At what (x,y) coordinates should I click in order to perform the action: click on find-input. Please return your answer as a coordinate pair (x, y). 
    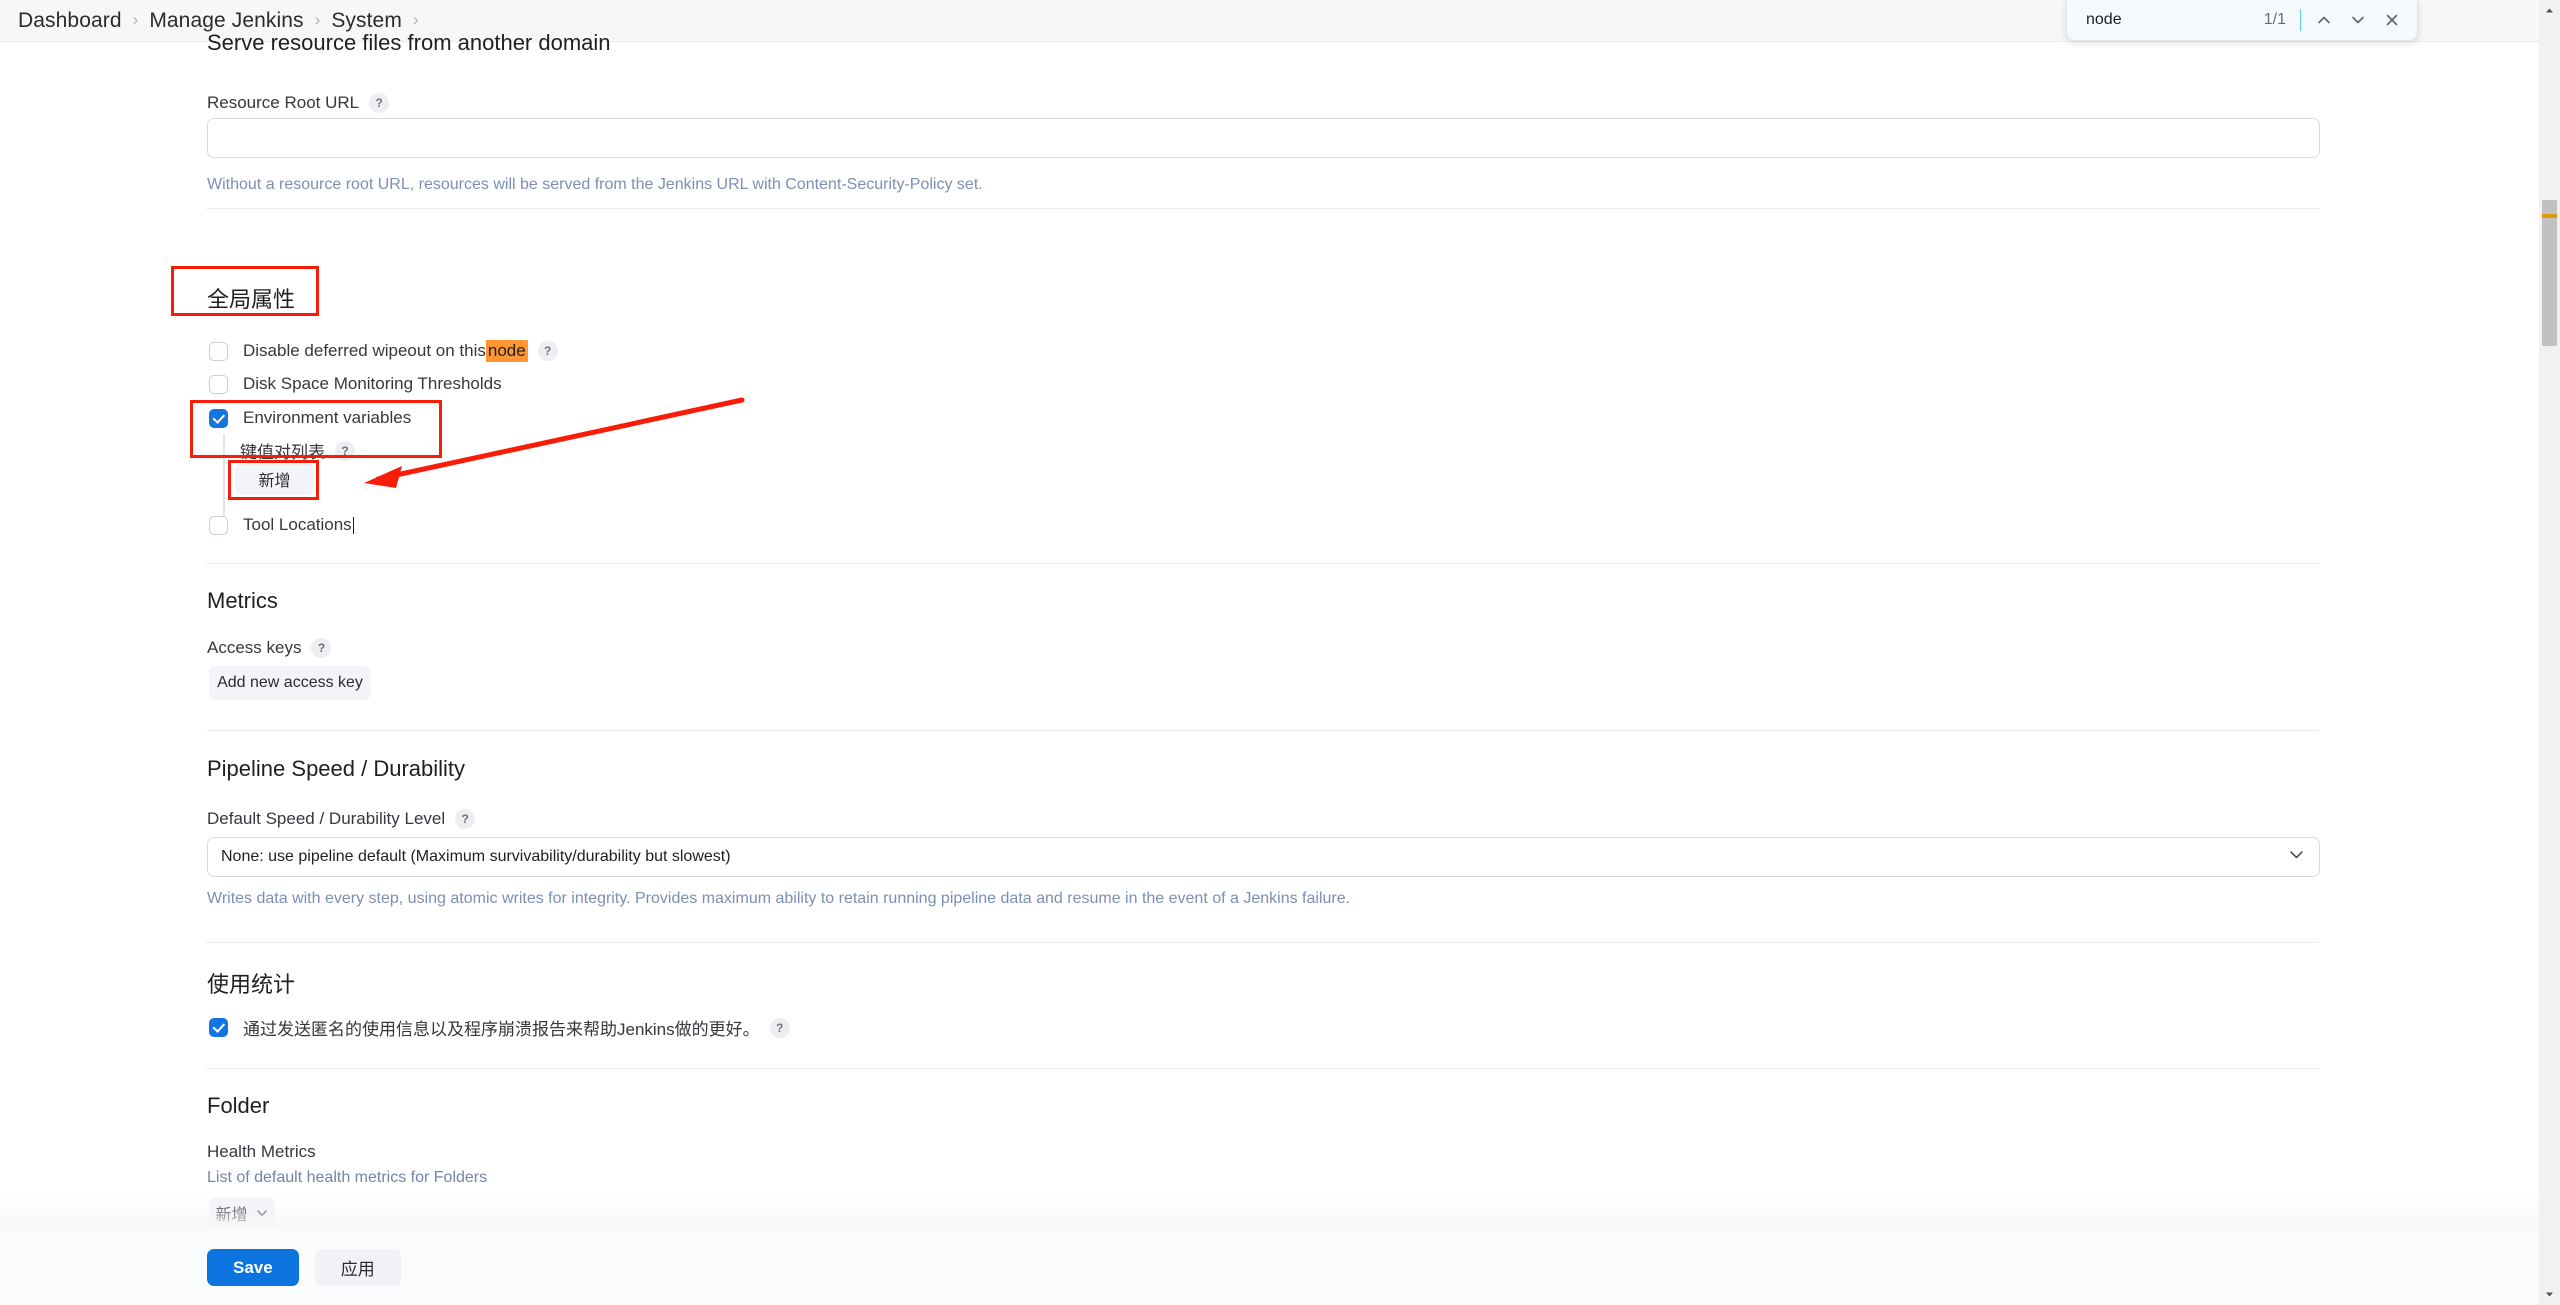
    Looking at the image, I should click on (2157, 20).